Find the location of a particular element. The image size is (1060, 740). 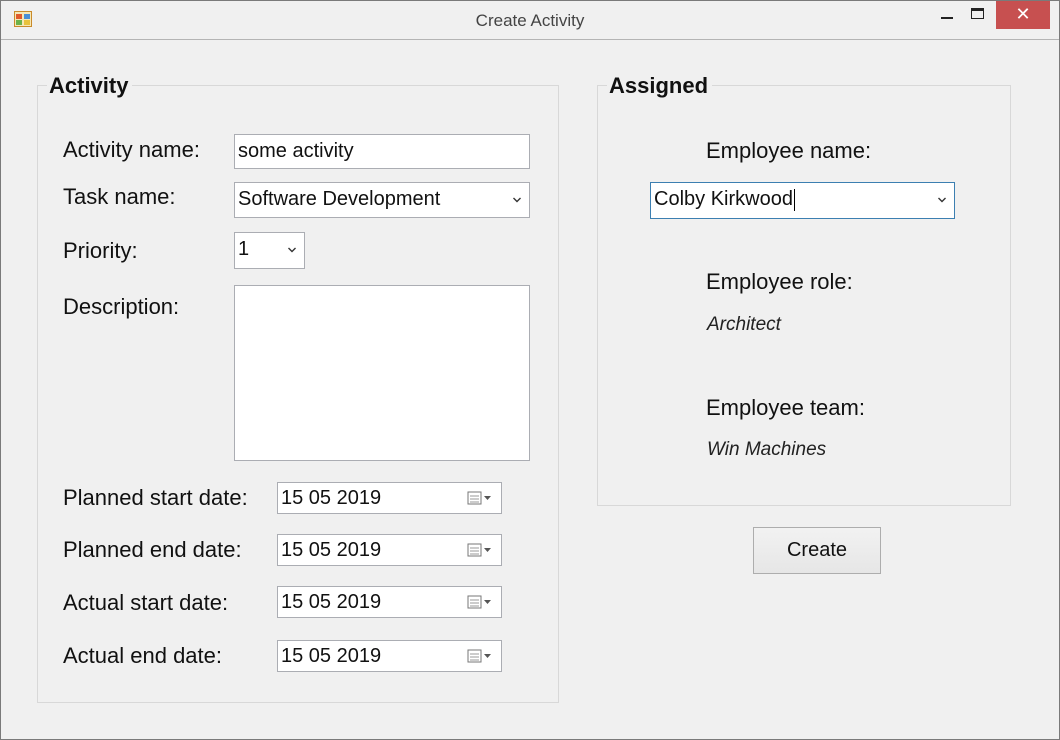

priority-dropdown: 1 is located at coordinates (269, 250).